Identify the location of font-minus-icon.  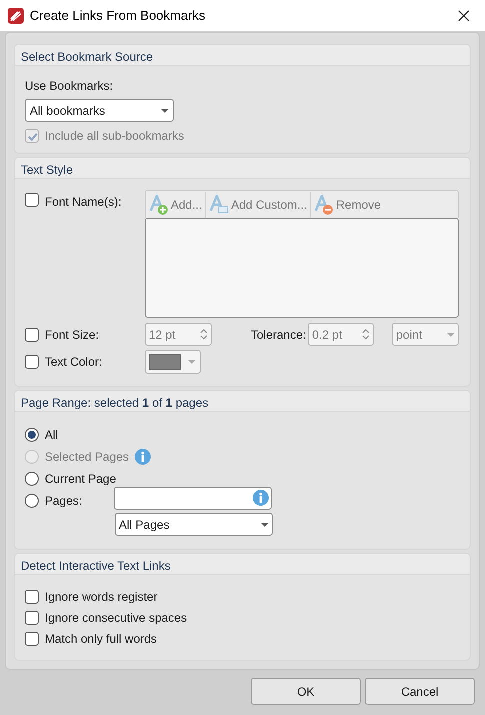
(324, 204).